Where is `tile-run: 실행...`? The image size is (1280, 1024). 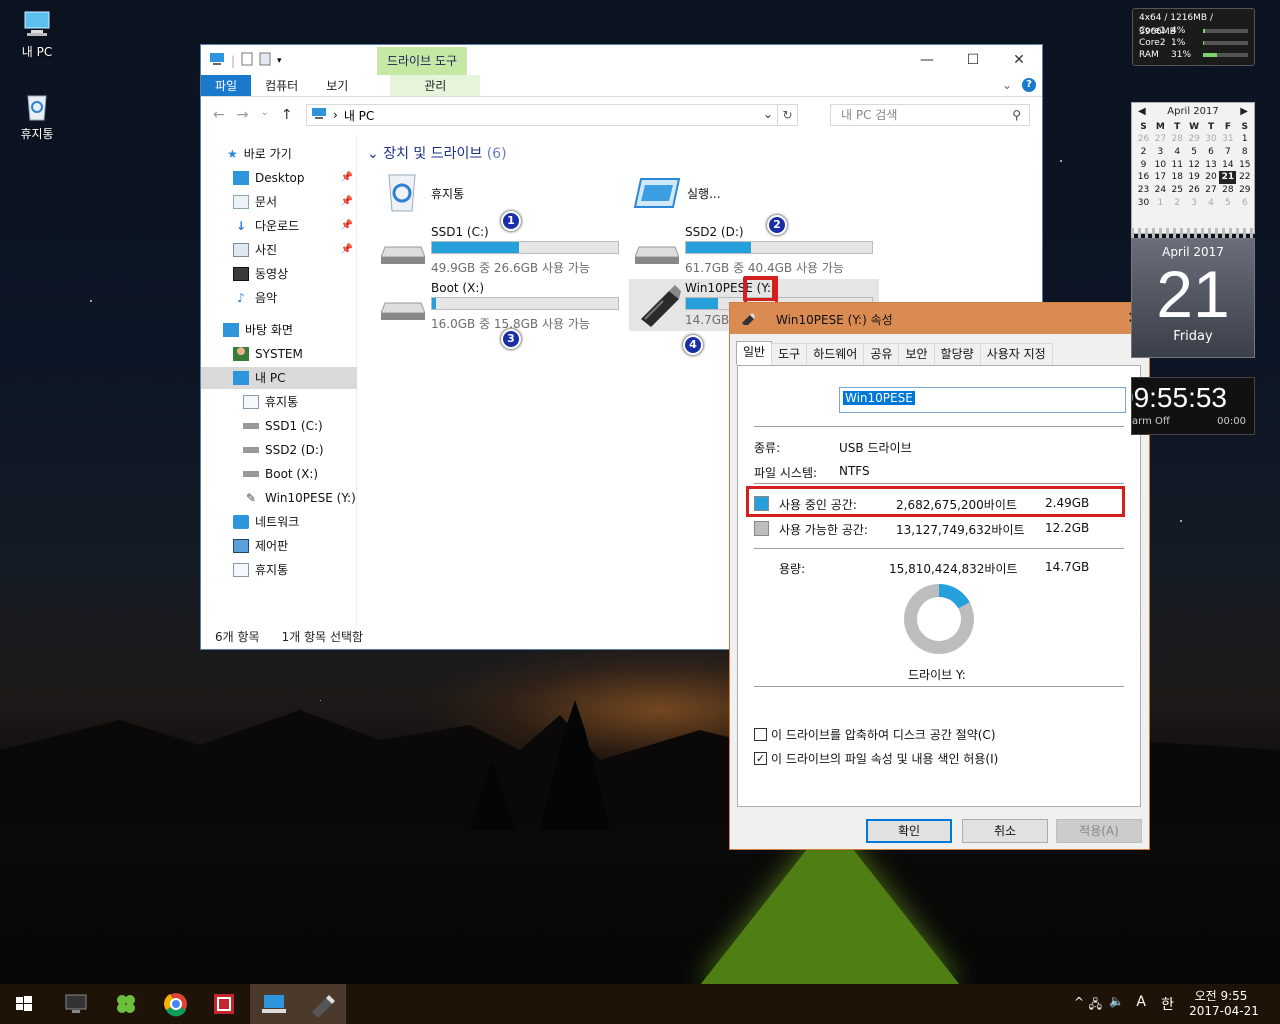
tile-run: 실행... is located at coordinates (751, 194).